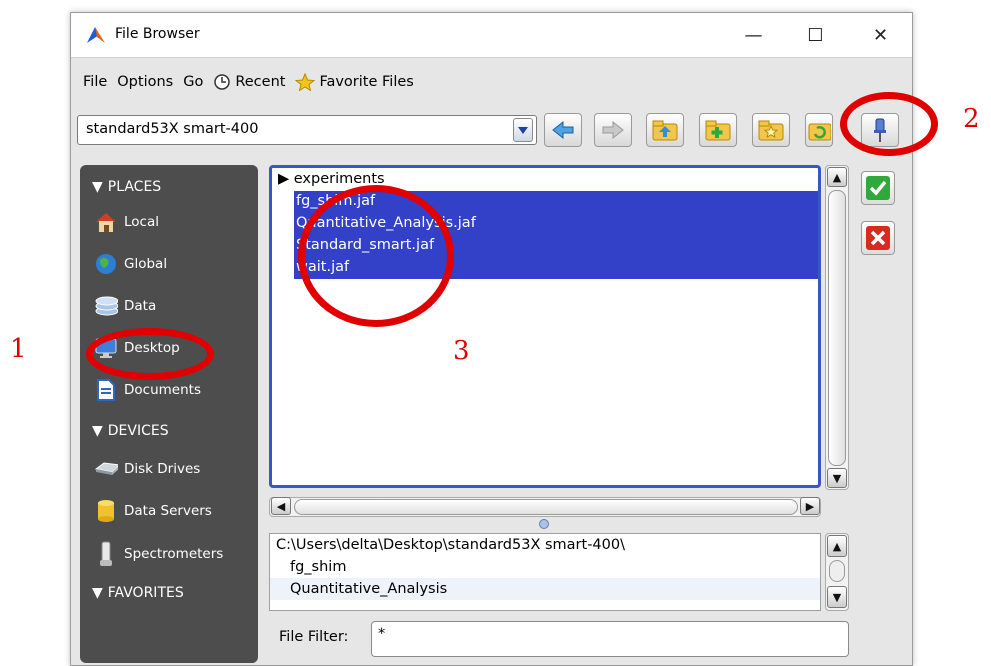  What do you see at coordinates (140, 306) in the screenshot?
I see `sidebar-item-label: Data` at bounding box center [140, 306].